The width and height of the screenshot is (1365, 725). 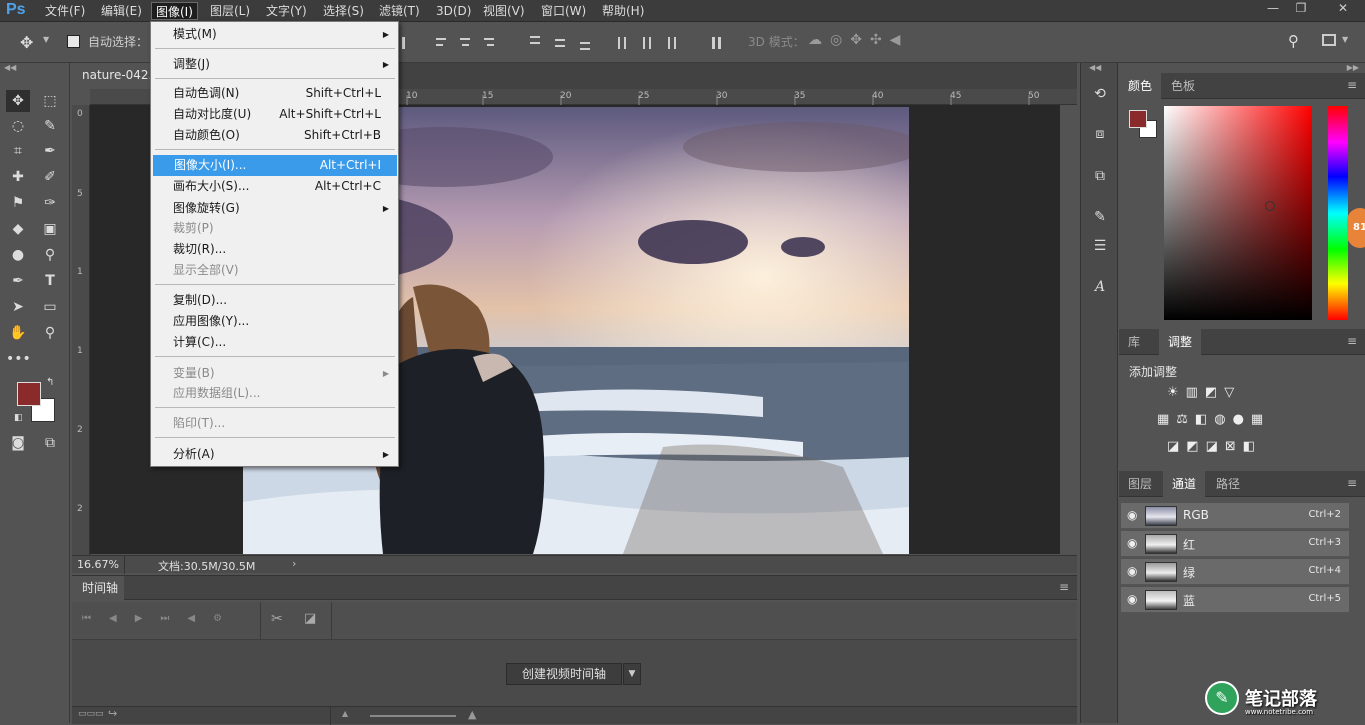 What do you see at coordinates (399, 11) in the screenshot?
I see `menu-filter: 滤镜(T)` at bounding box center [399, 11].